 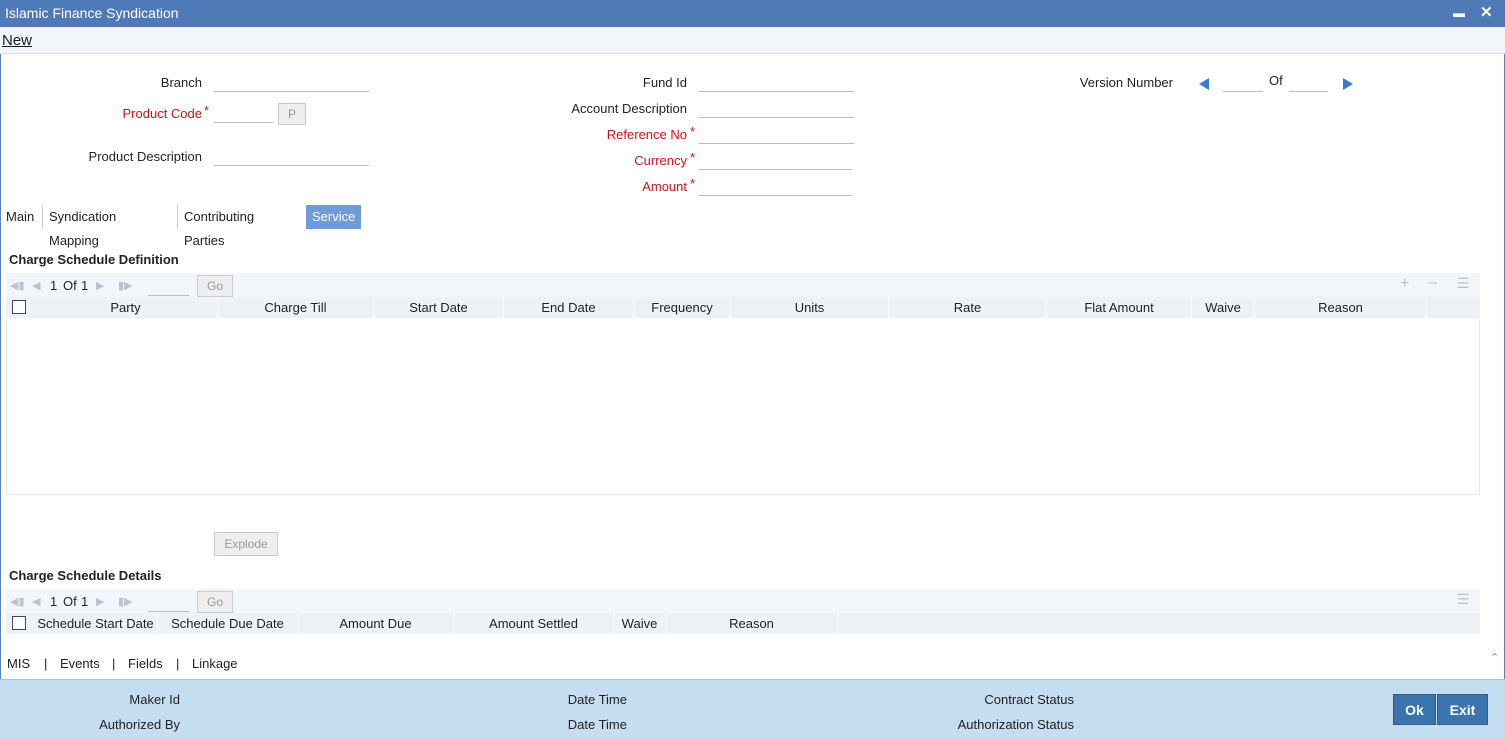 I want to click on product-code-required-marker: *, so click(x=207, y=110).